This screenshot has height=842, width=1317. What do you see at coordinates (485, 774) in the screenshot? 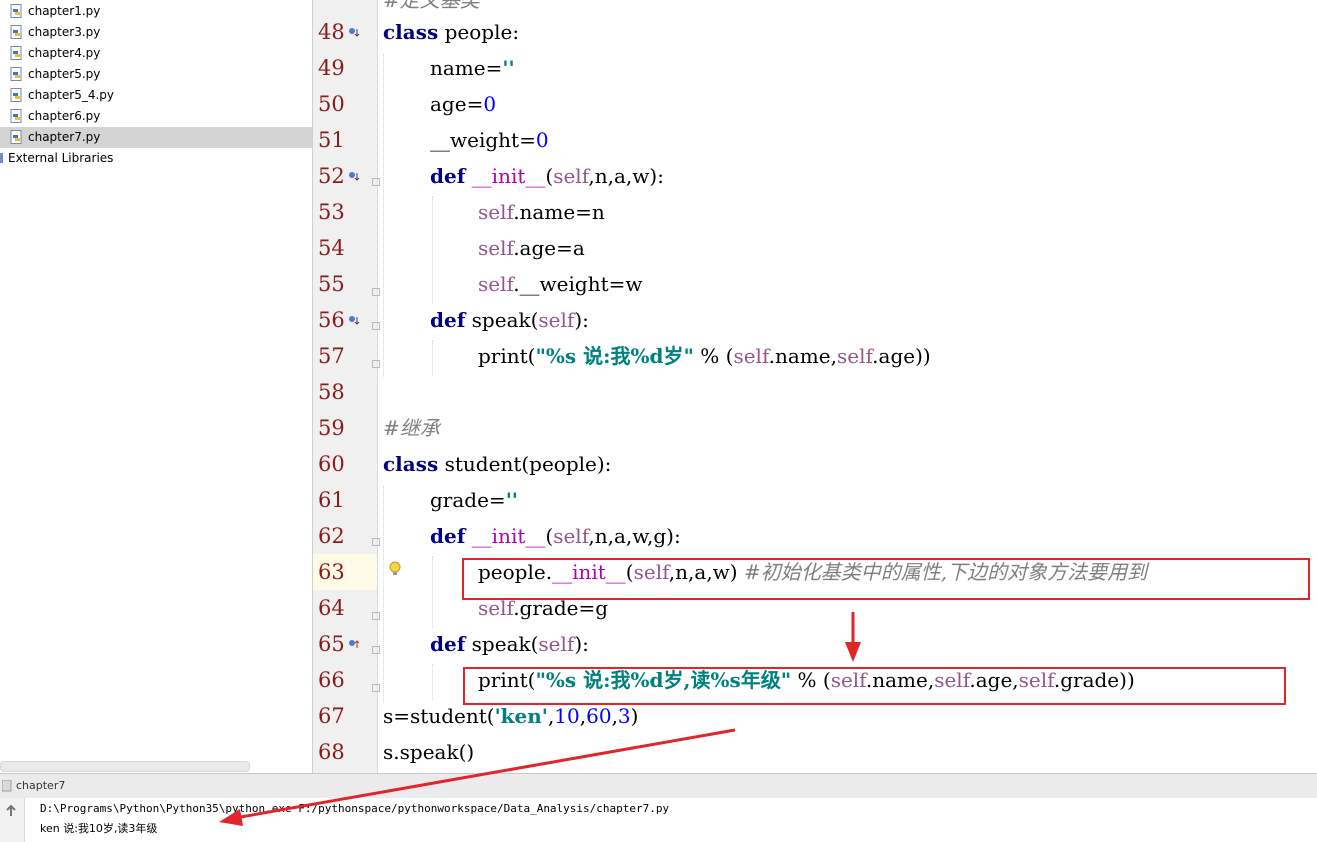
I see `annotation-arrow-to-output` at bounding box center [485, 774].